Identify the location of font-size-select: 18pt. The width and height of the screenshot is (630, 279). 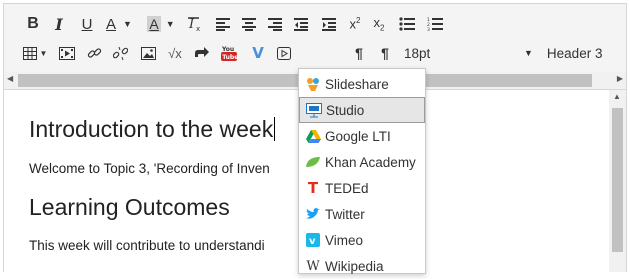
(444, 53).